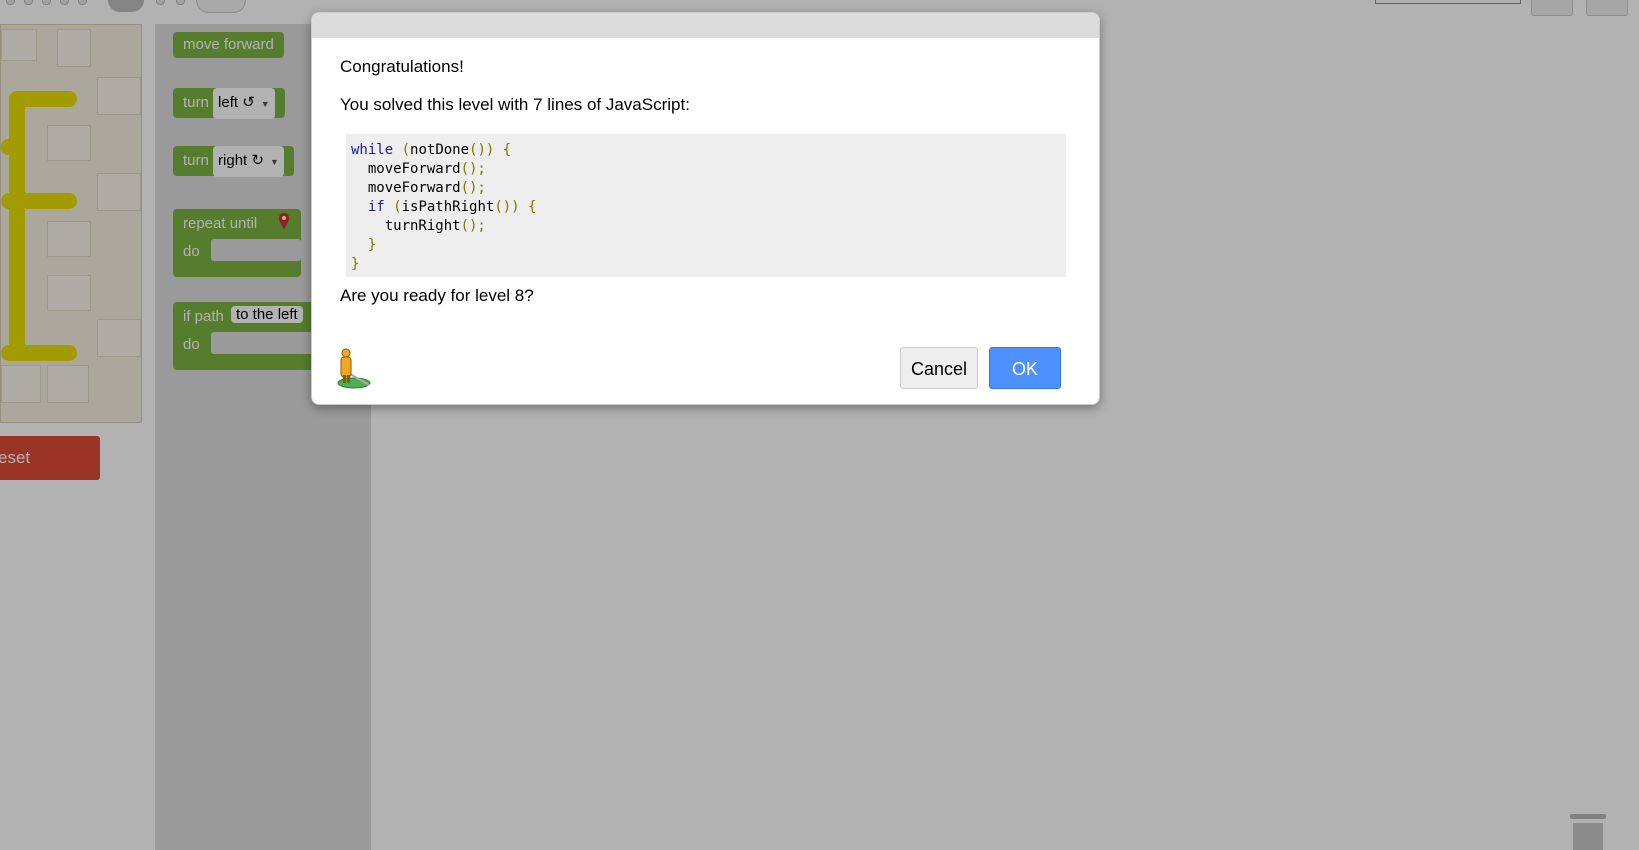 The image size is (1639, 850). Describe the element at coordinates (431, 150) in the screenshot. I see `code-line: while (notDone()) {` at that location.